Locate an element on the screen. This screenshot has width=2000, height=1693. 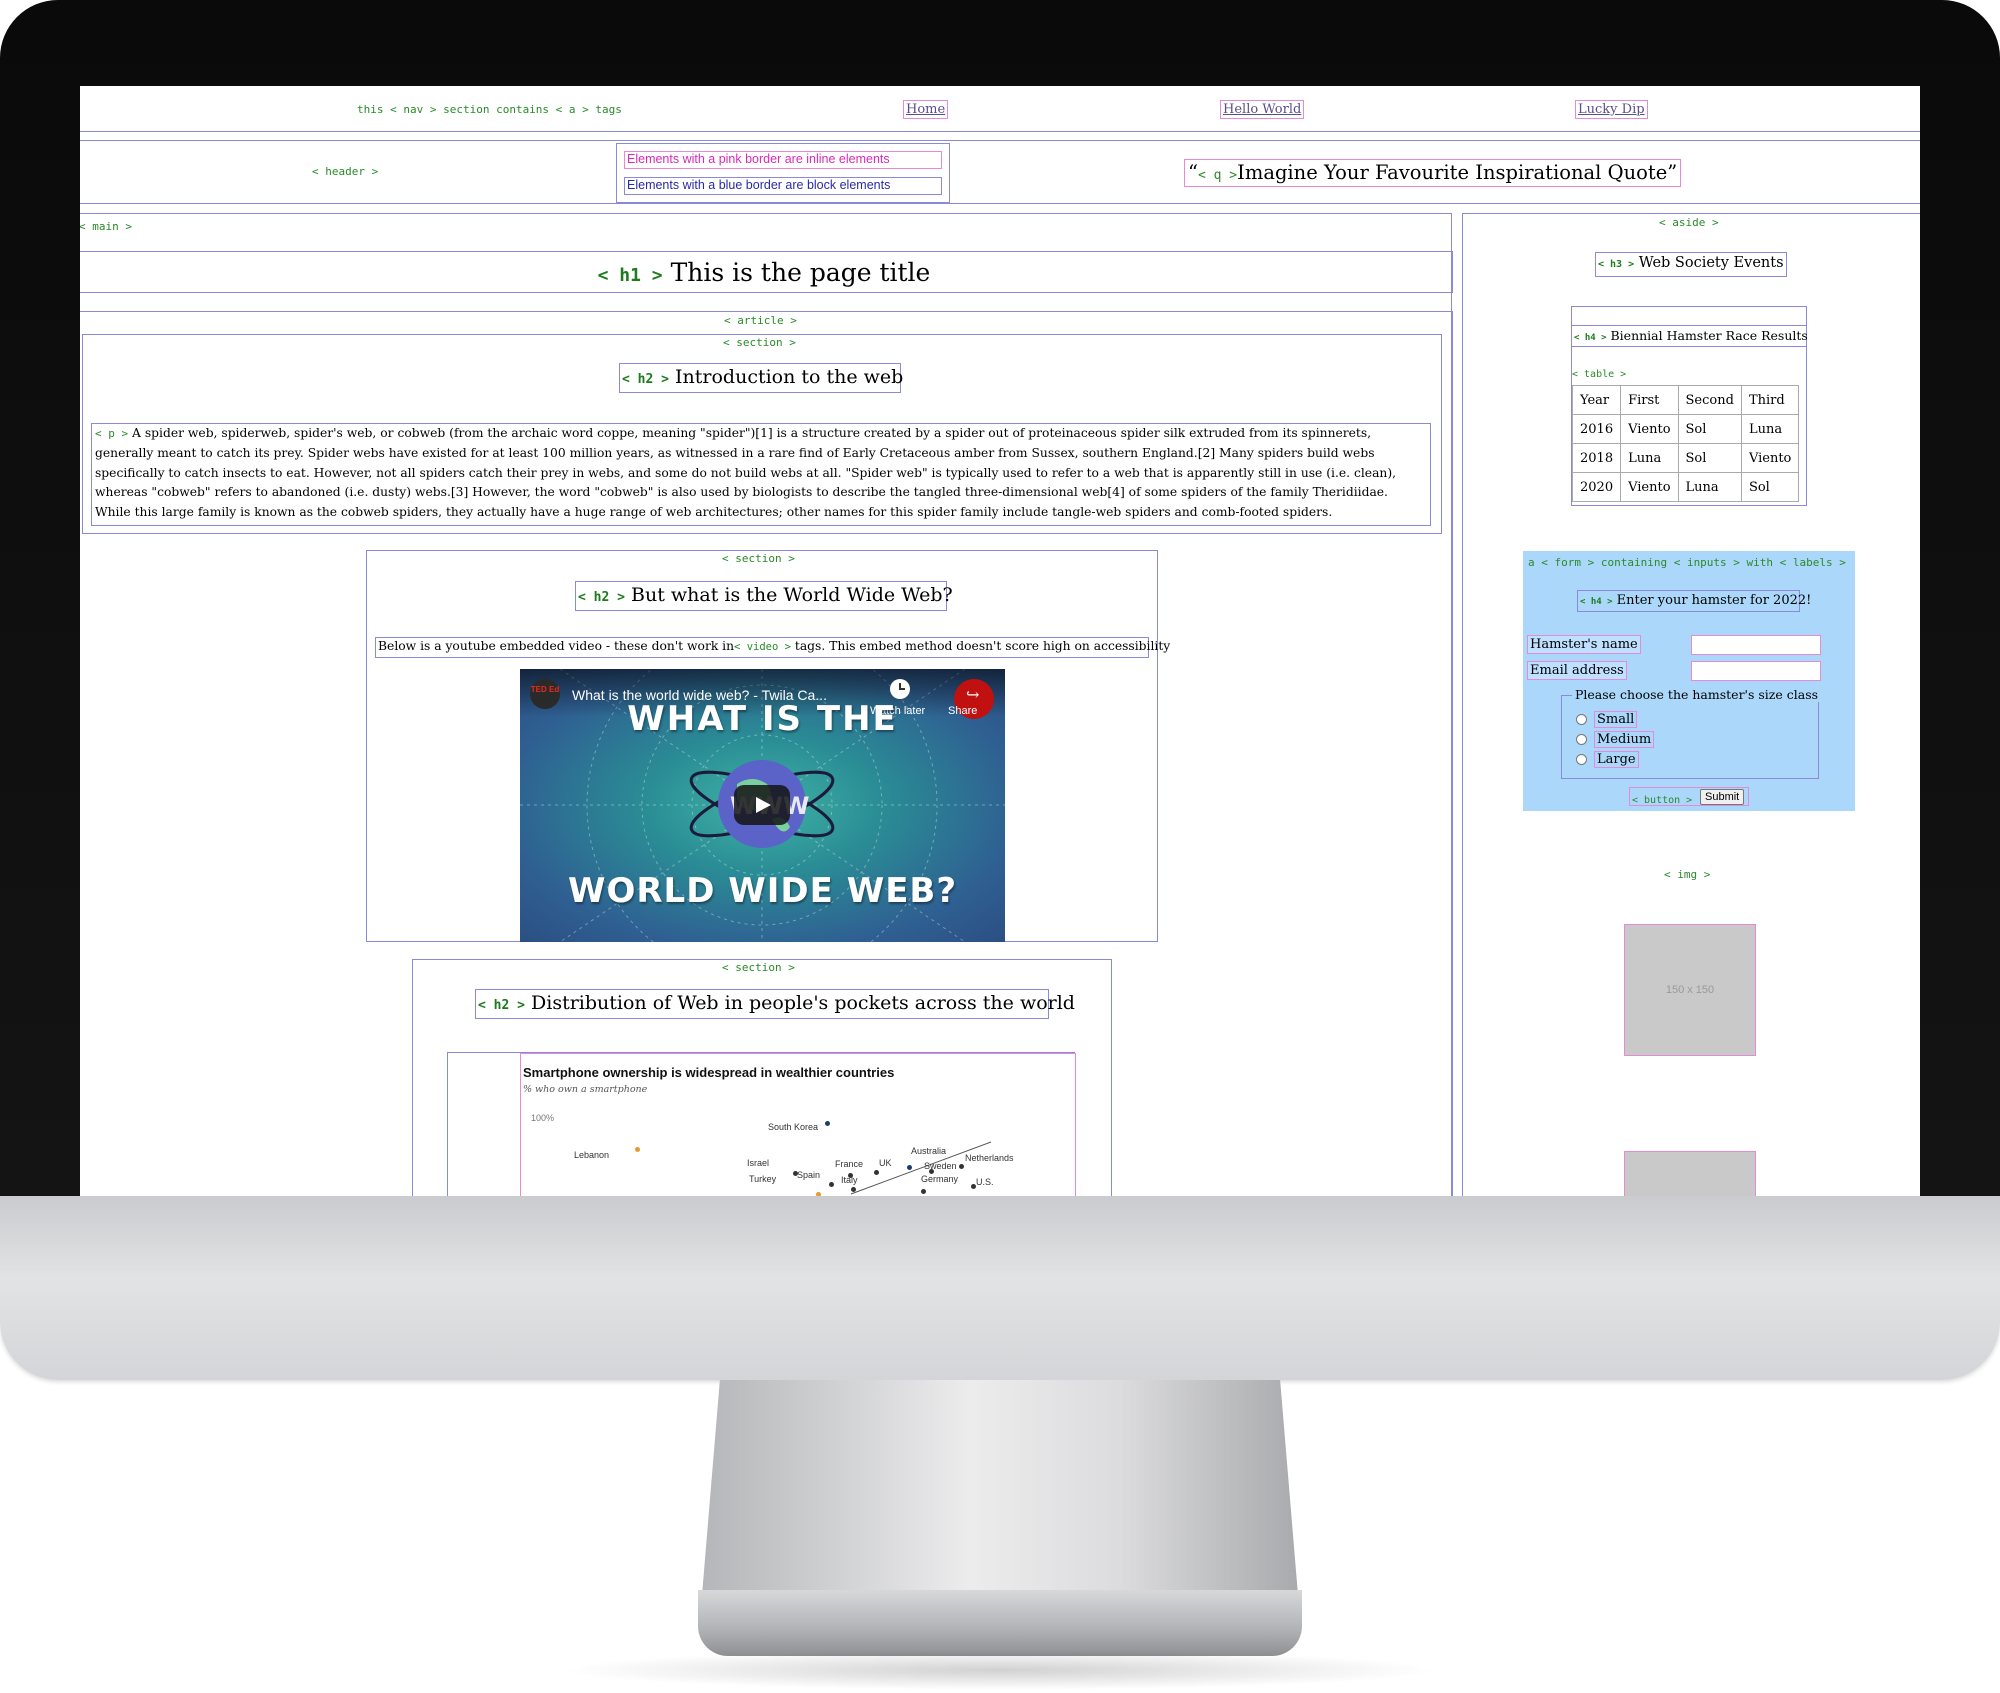
placeholder-image: 150 x 150 is located at coordinates (1690, 990).